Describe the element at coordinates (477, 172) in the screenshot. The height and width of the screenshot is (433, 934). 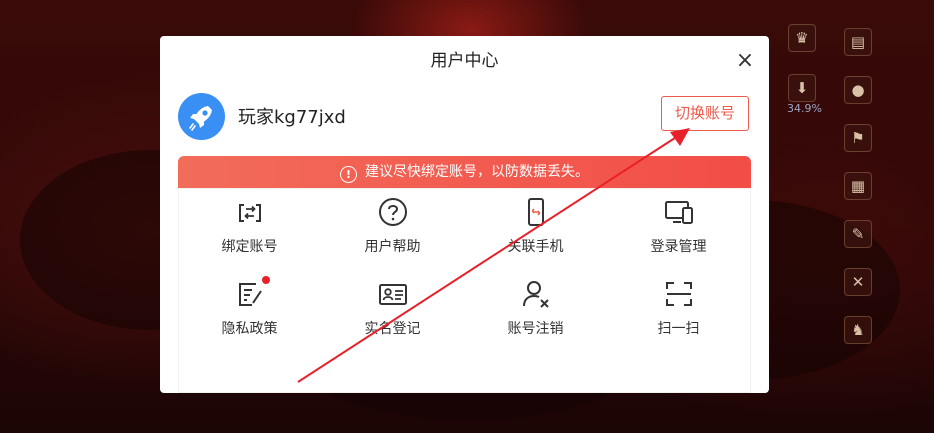
I see `warning-text: 建议尽快绑定账号，以防数据丢失。` at that location.